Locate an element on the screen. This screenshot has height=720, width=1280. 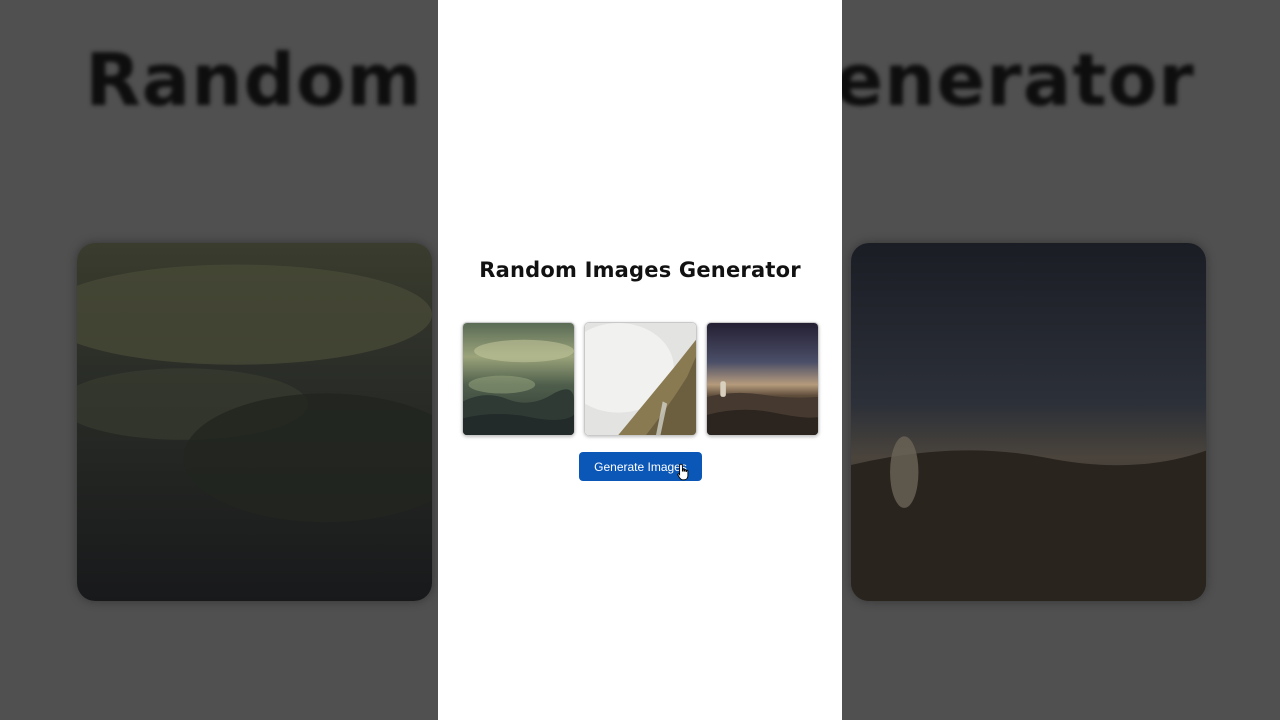
backdrop-image-forest is located at coordinates (254, 422).